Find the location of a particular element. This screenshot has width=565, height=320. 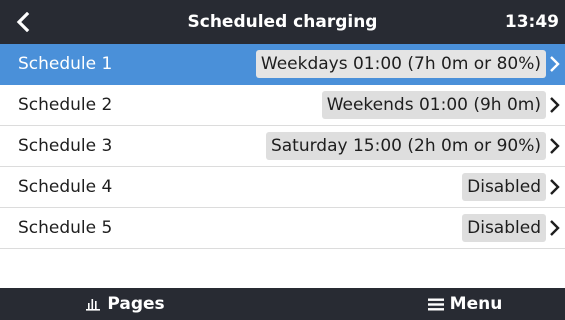

schedule-value: Weekdays 01:00 (7h 0m or 80%) is located at coordinates (400, 64).